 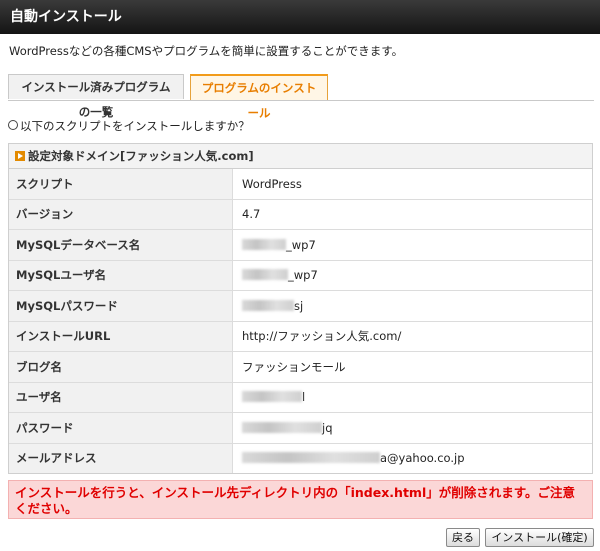 I want to click on row-value-password: jq, so click(x=412, y=427).